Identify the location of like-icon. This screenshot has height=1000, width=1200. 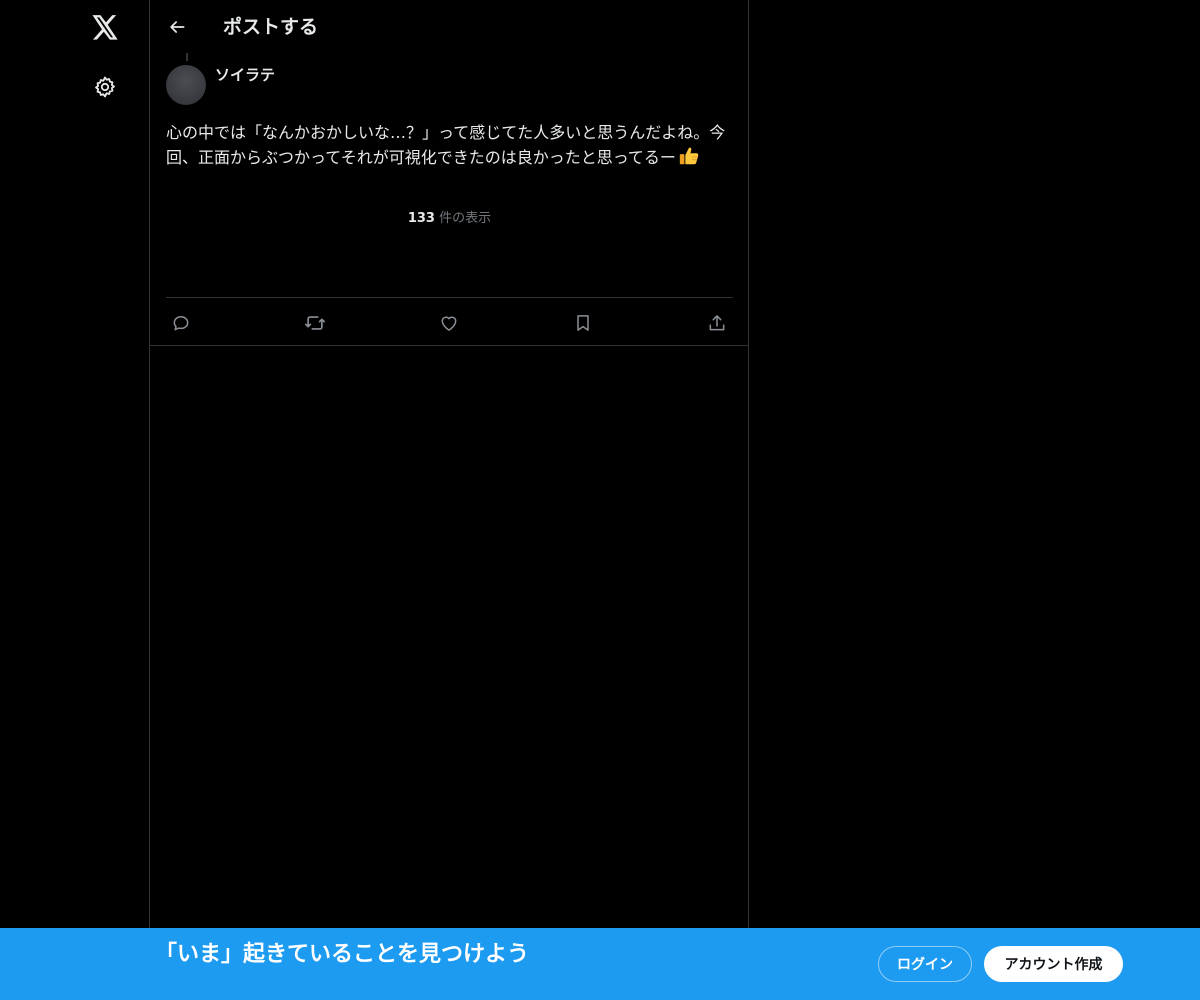
(449, 323).